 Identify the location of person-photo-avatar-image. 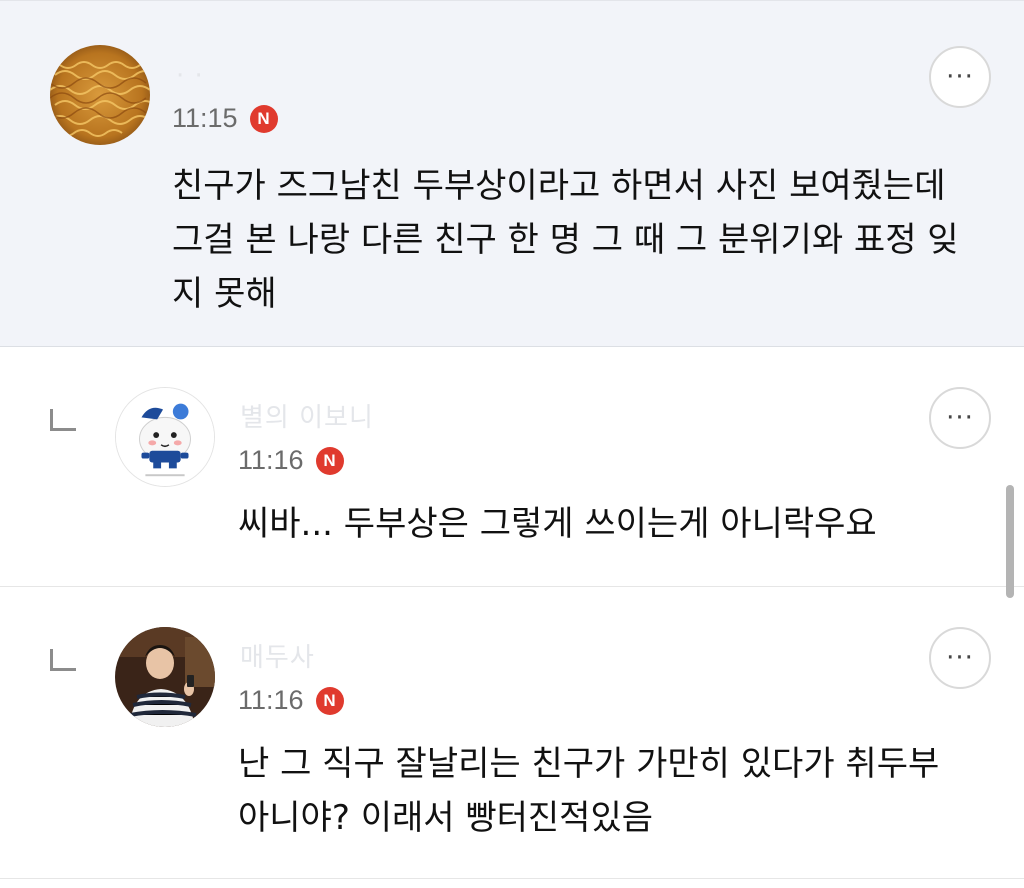
(165, 677).